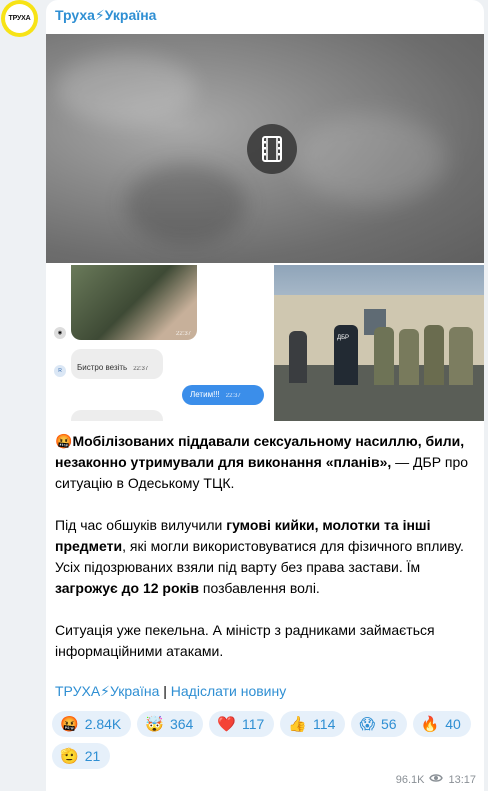 This screenshot has height=791, width=488. I want to click on channel-link: ТРУХА⚡Україна, so click(107, 691).